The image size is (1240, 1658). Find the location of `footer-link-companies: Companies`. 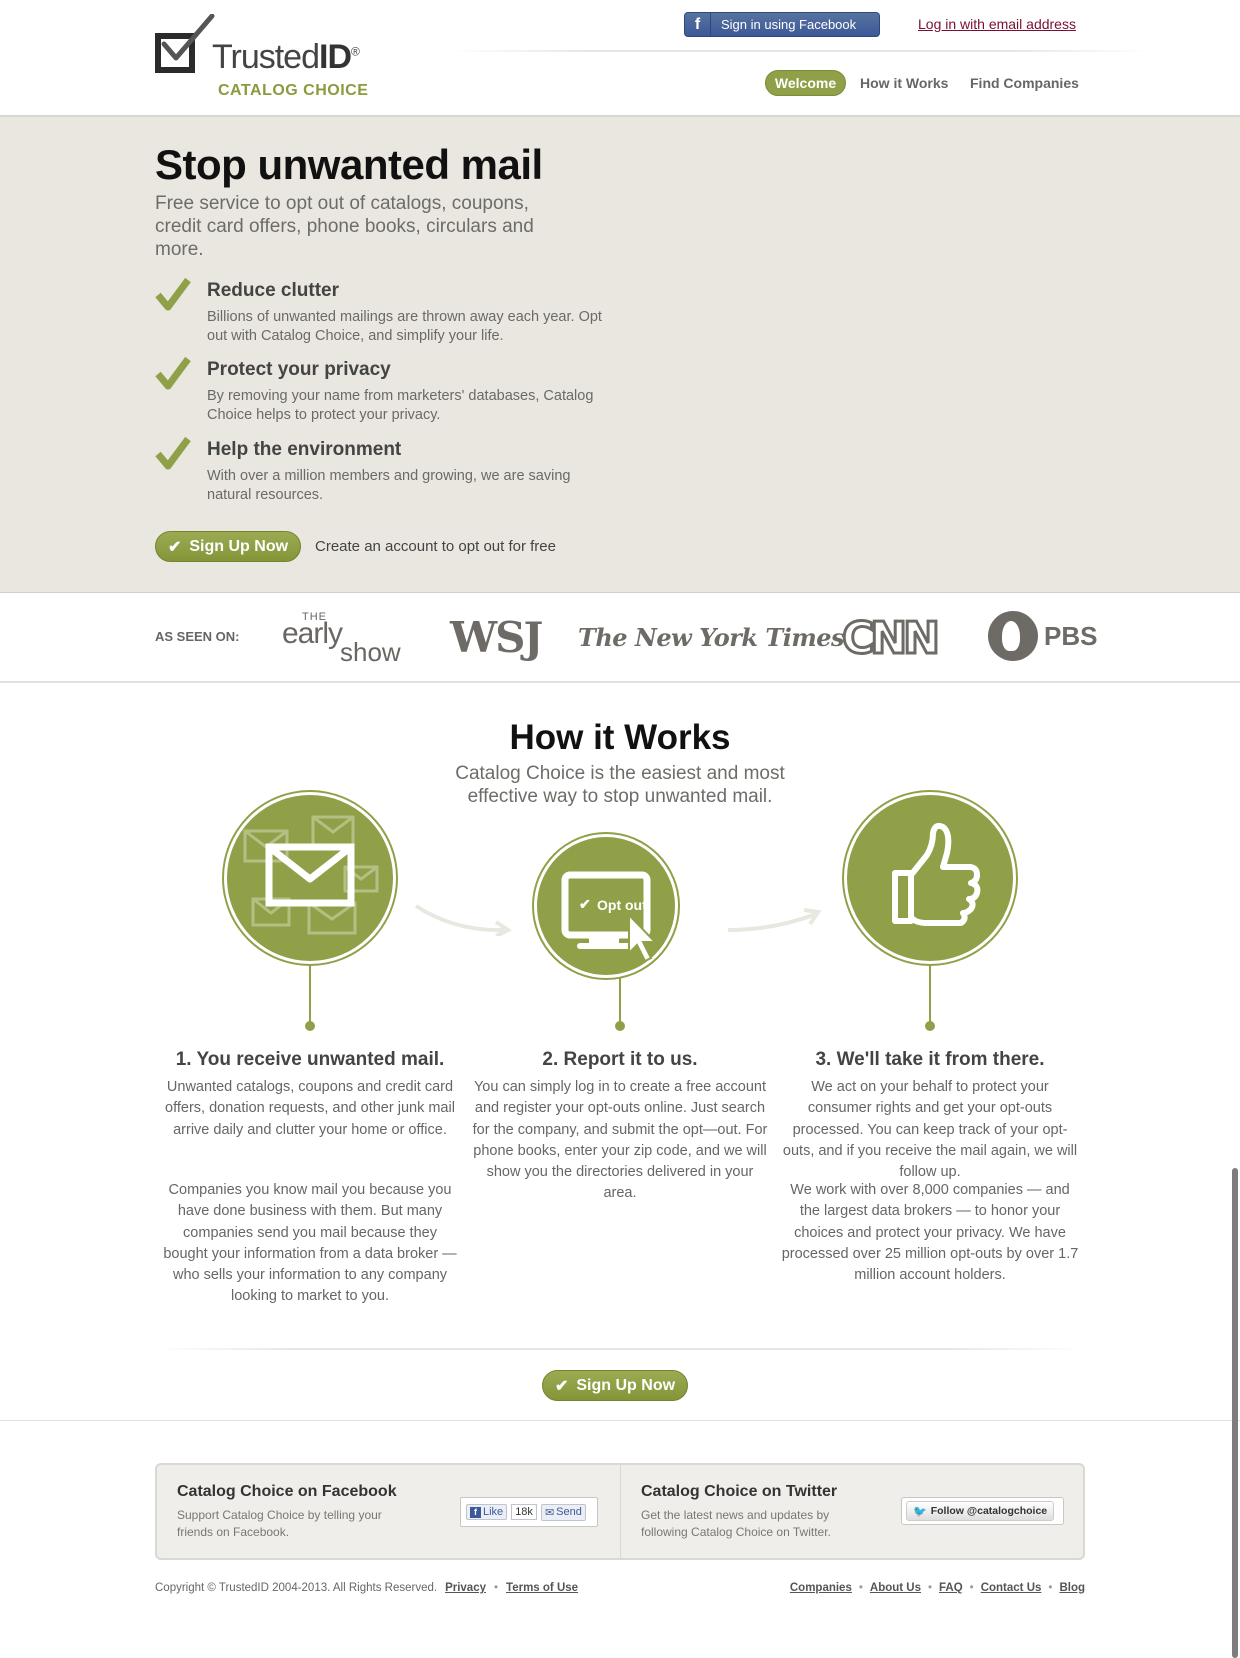

footer-link-companies: Companies is located at coordinates (821, 1588).